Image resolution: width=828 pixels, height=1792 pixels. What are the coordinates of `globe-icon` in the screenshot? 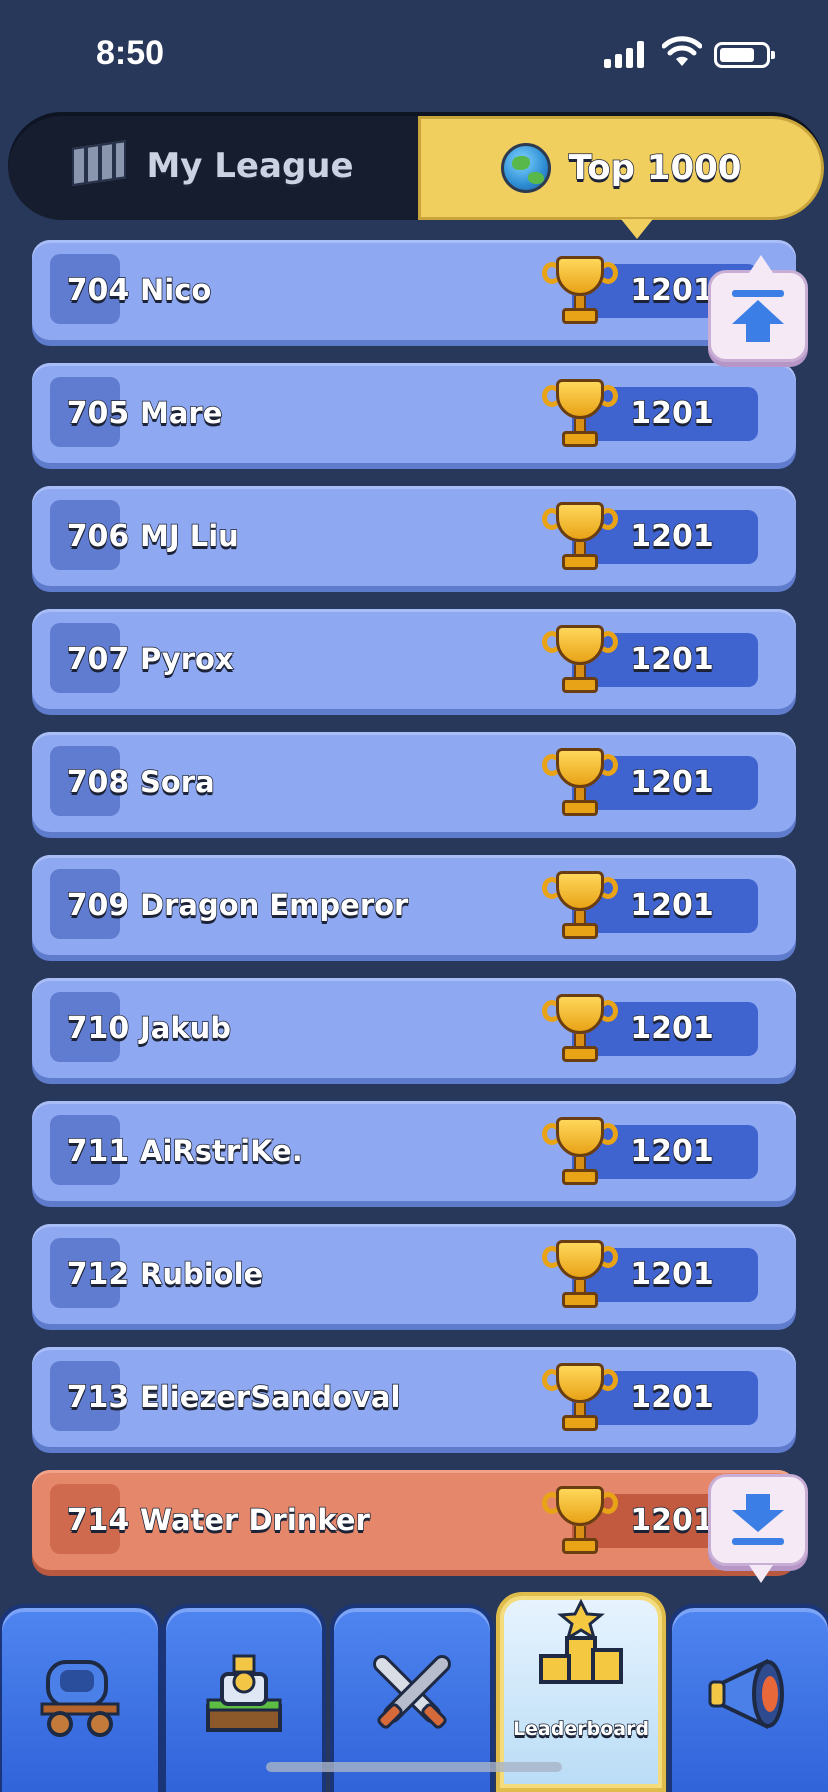 It's located at (525, 168).